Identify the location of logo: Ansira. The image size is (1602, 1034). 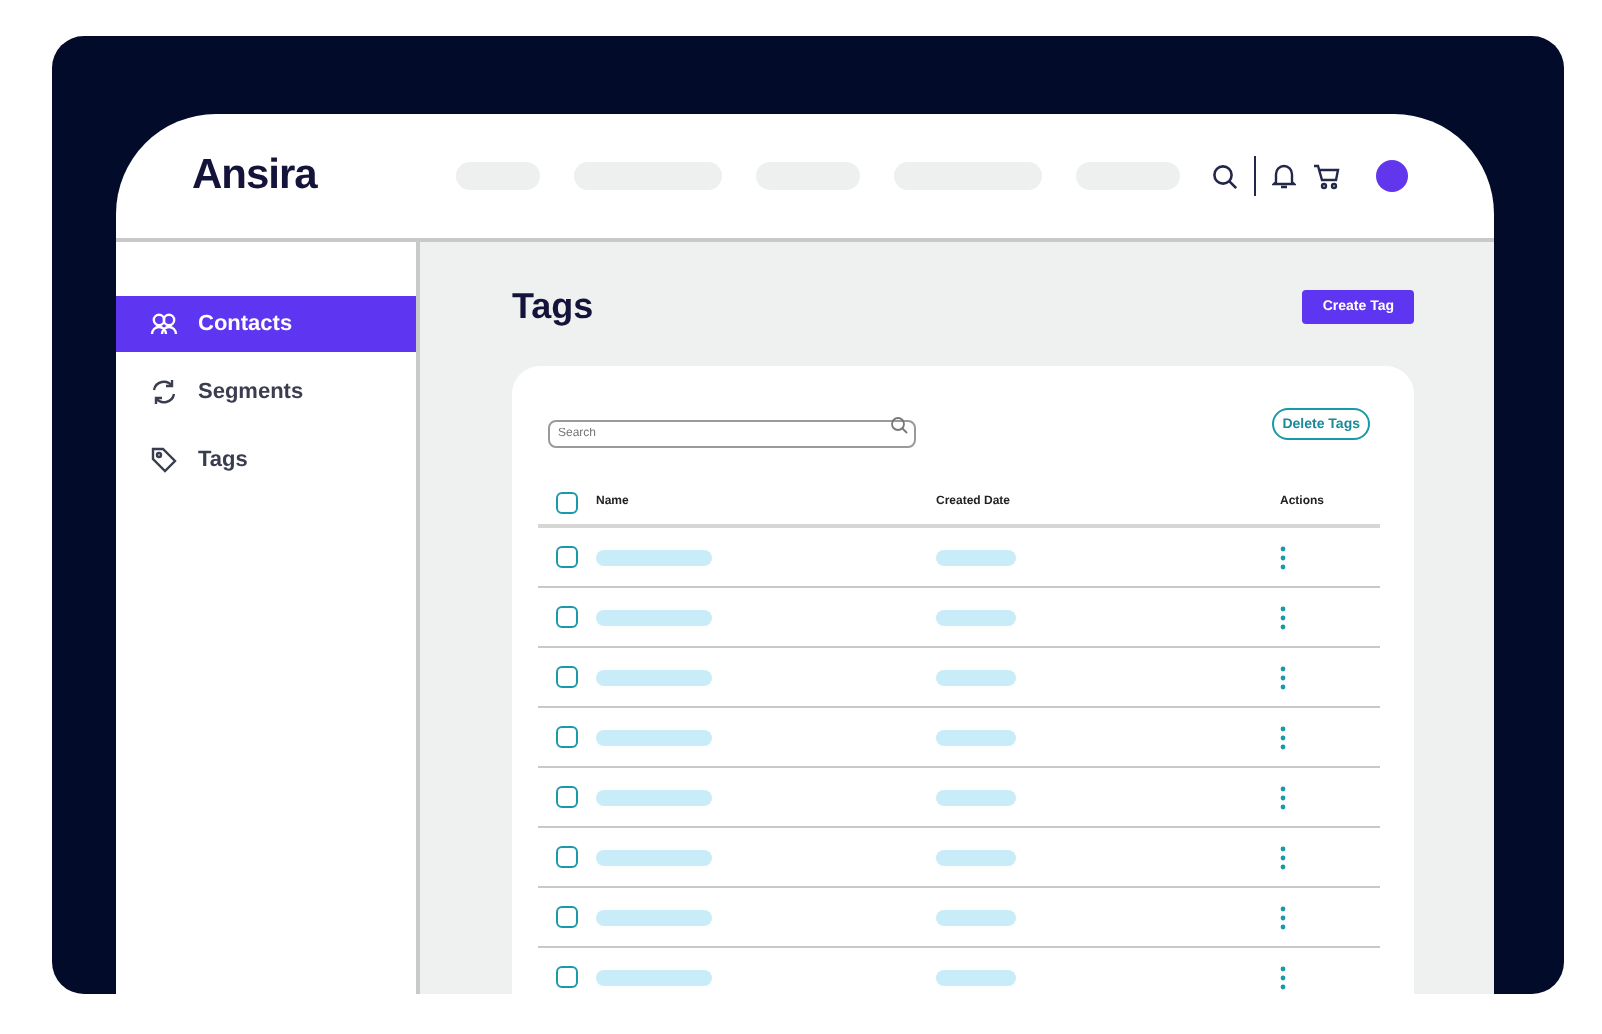
(256, 176).